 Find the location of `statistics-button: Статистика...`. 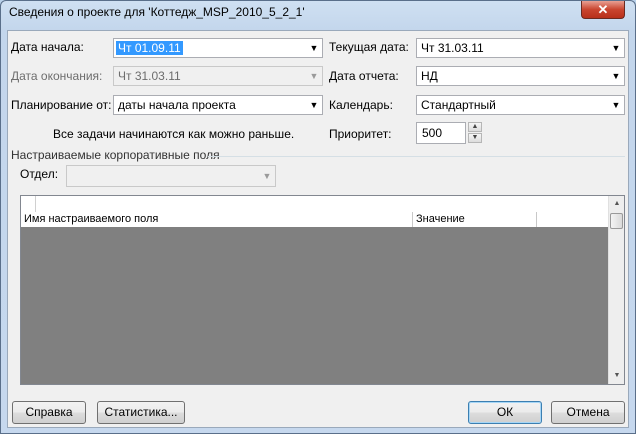

statistics-button: Статистика... is located at coordinates (141, 412).